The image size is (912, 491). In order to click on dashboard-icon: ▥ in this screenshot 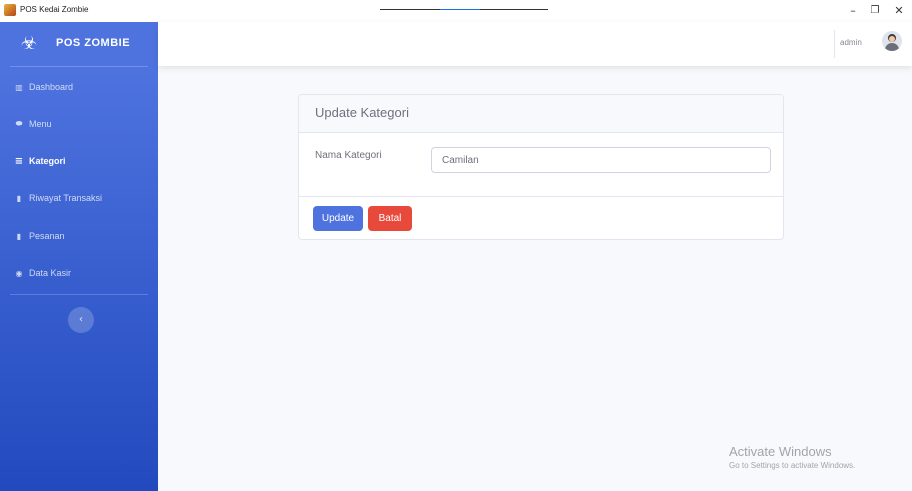, I will do `click(19, 87)`.